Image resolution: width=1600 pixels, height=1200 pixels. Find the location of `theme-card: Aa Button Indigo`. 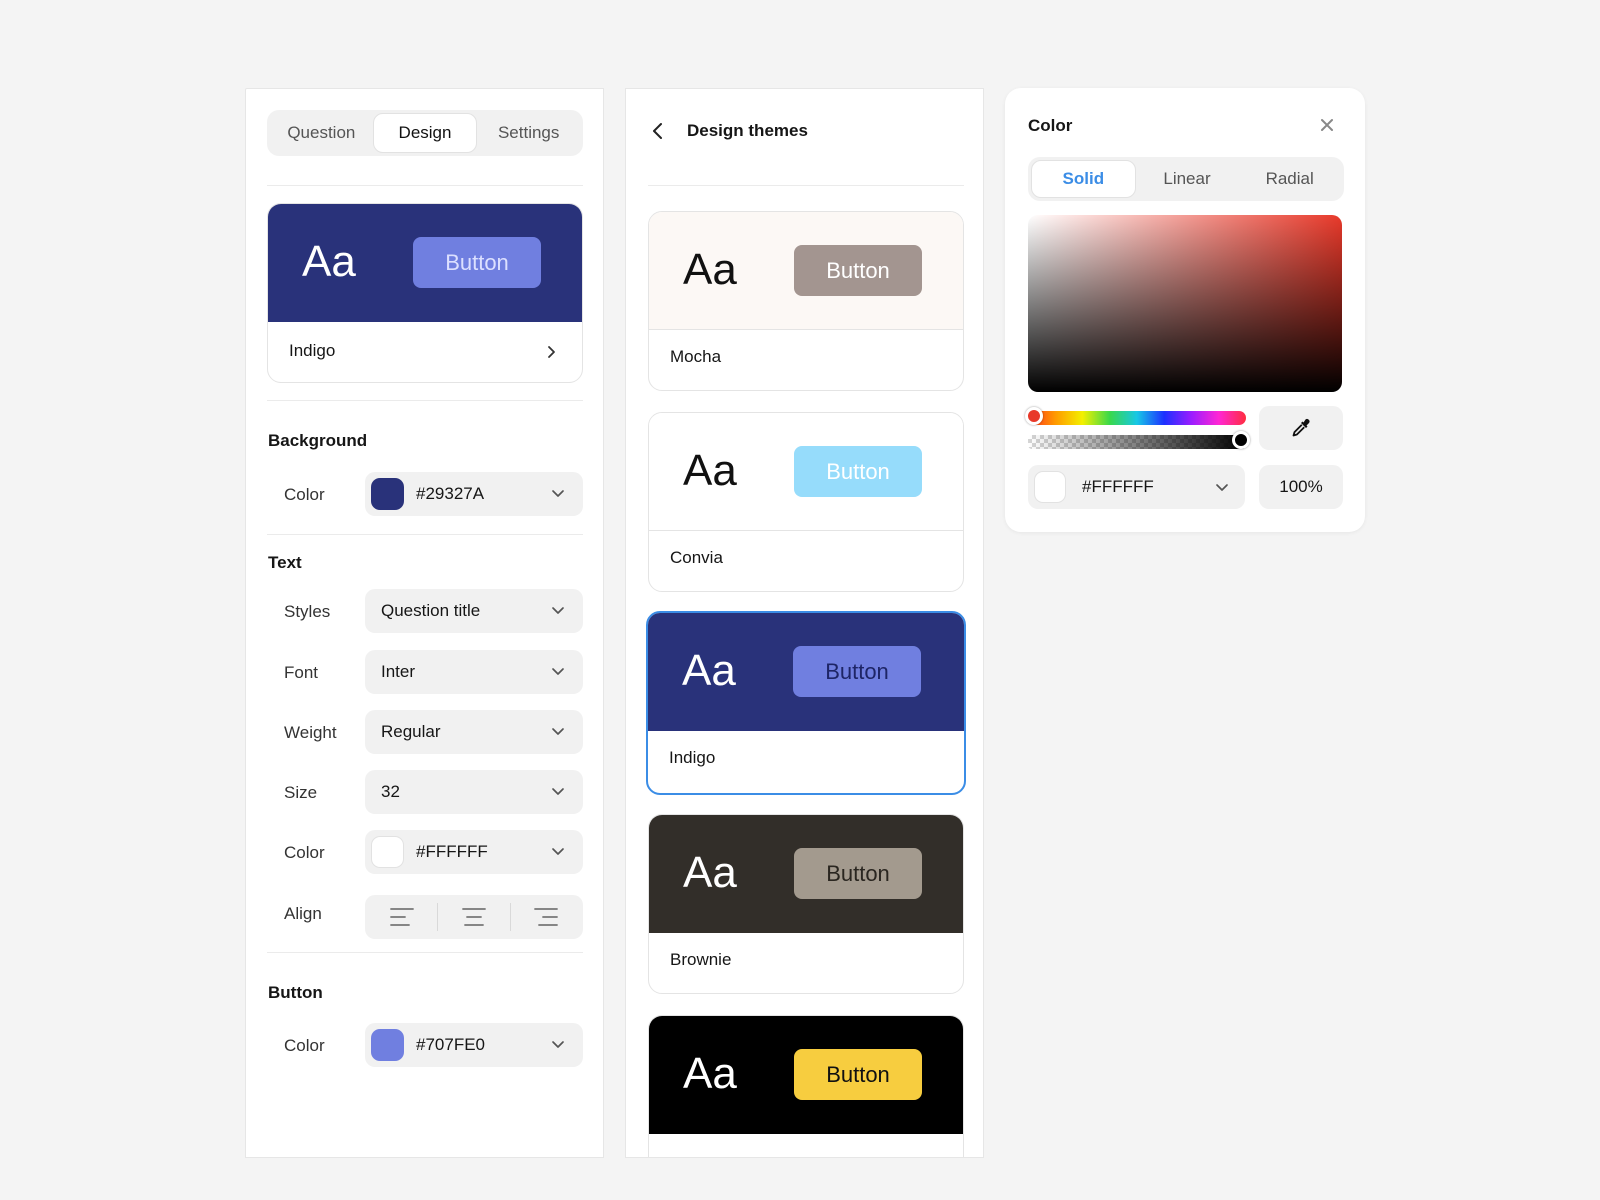

theme-card: Aa Button Indigo is located at coordinates (806, 703).